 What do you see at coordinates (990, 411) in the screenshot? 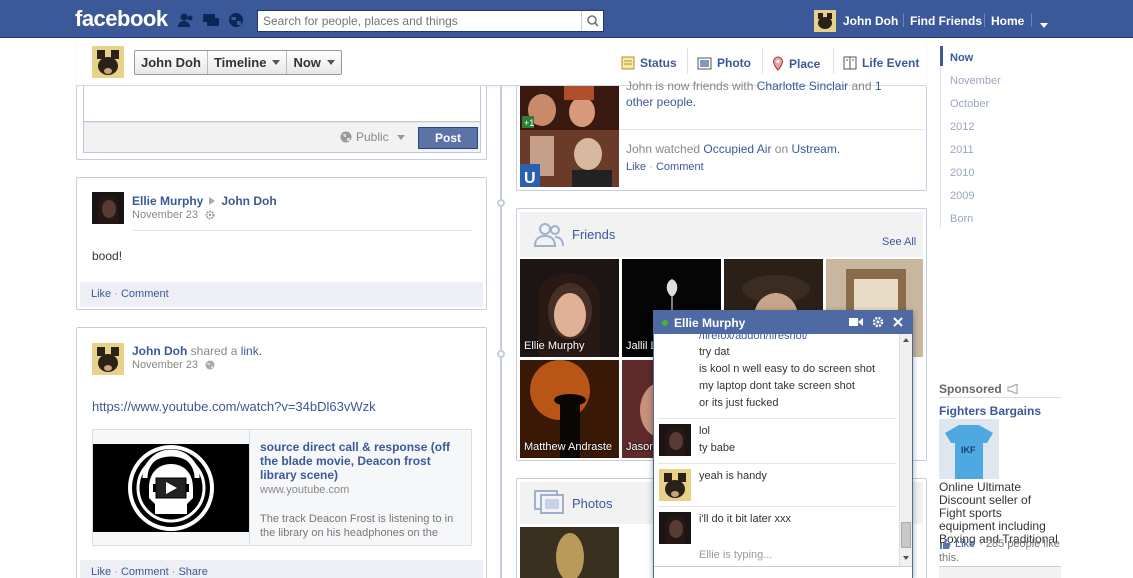
I see `ad-title: Fighters Bargains` at bounding box center [990, 411].